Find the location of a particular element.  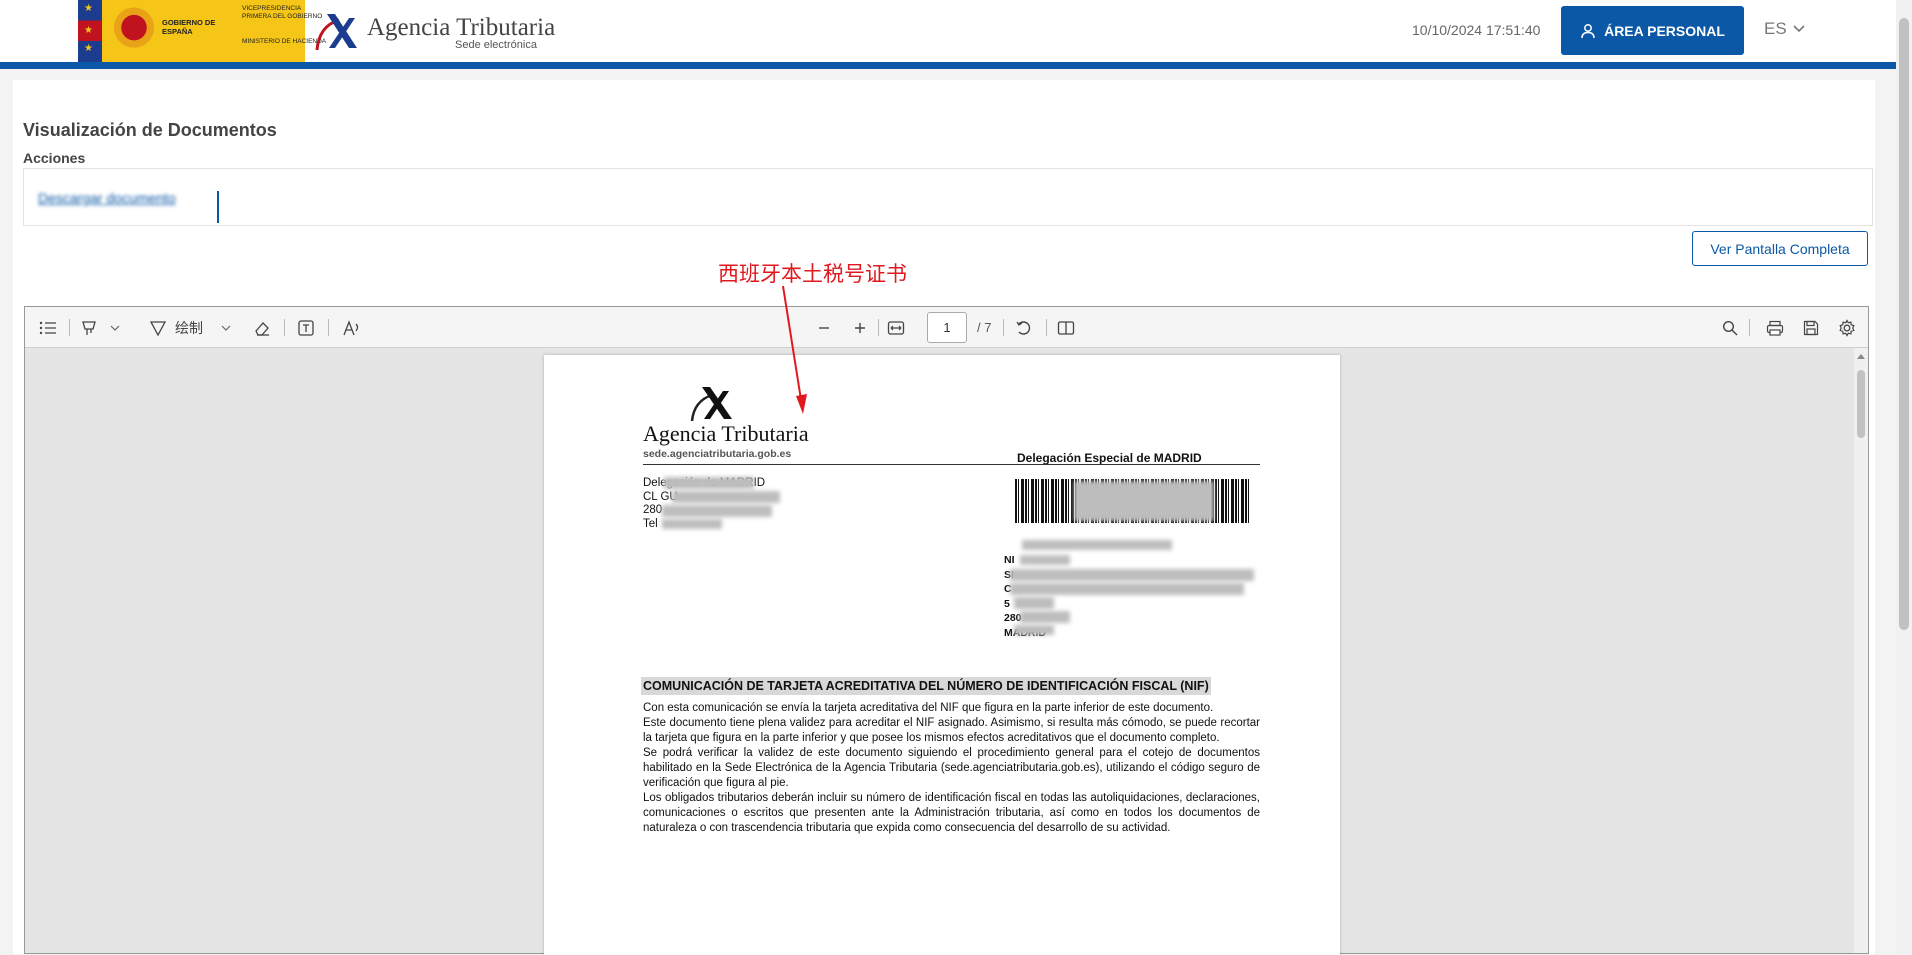

add-text-button is located at coordinates (306, 327).